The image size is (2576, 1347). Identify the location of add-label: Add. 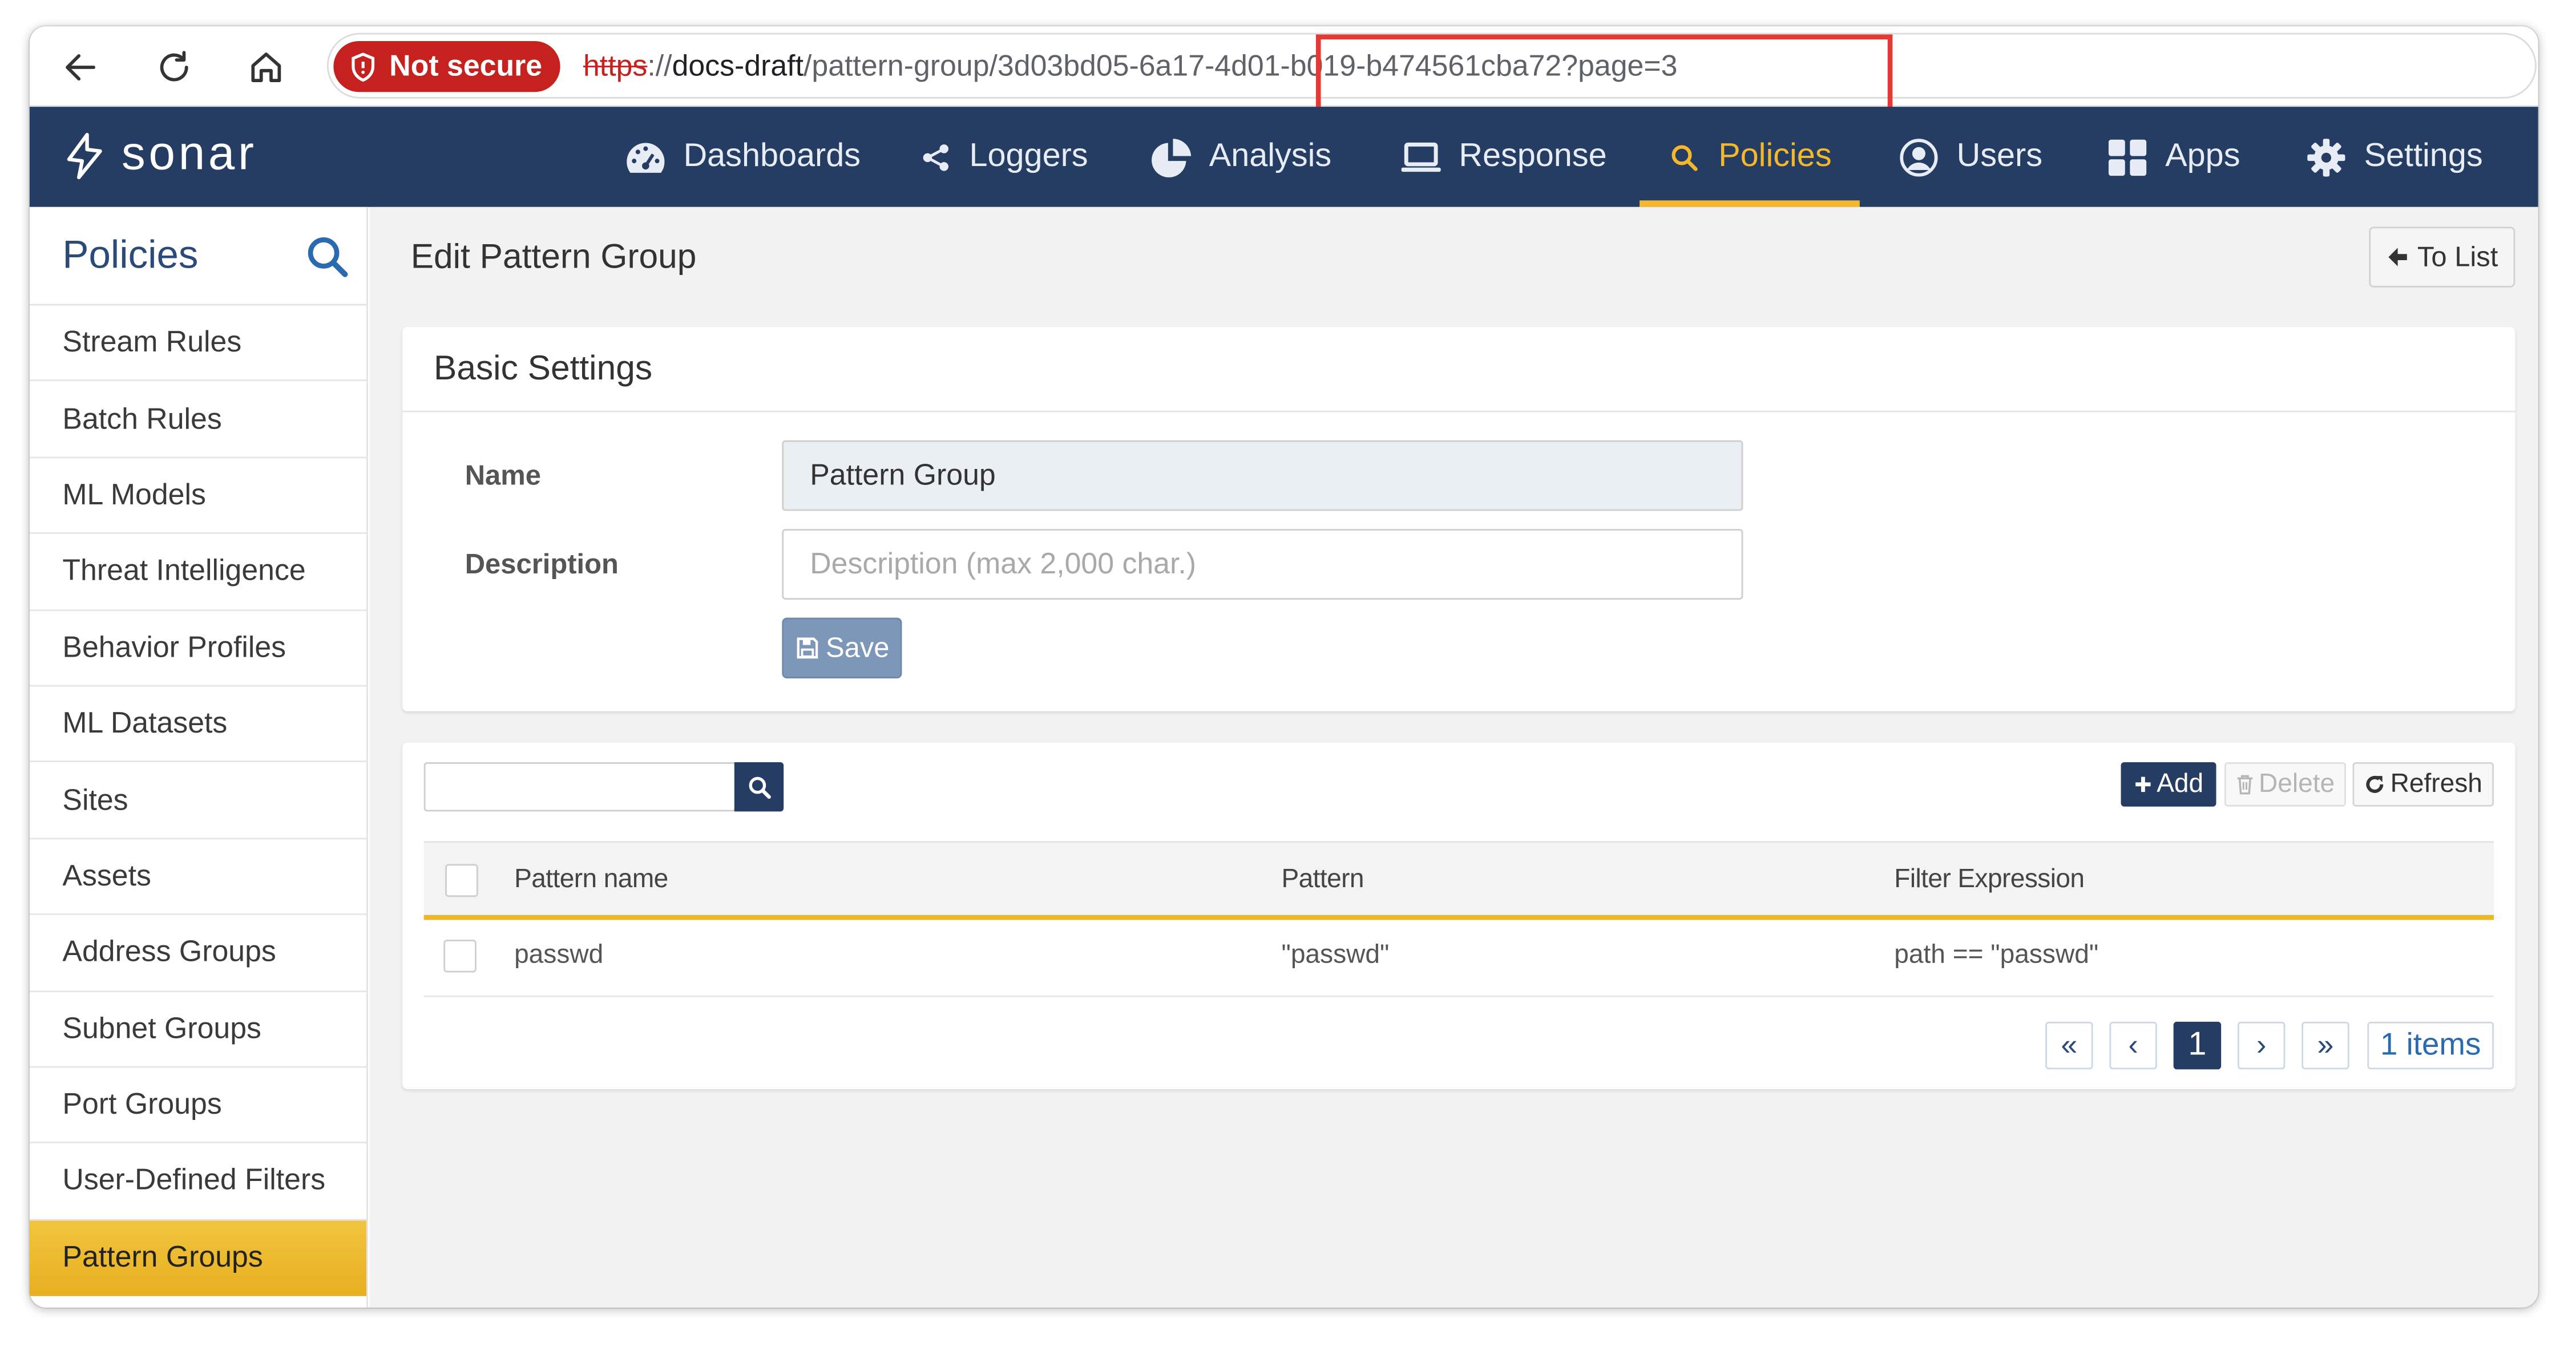
(2180, 784).